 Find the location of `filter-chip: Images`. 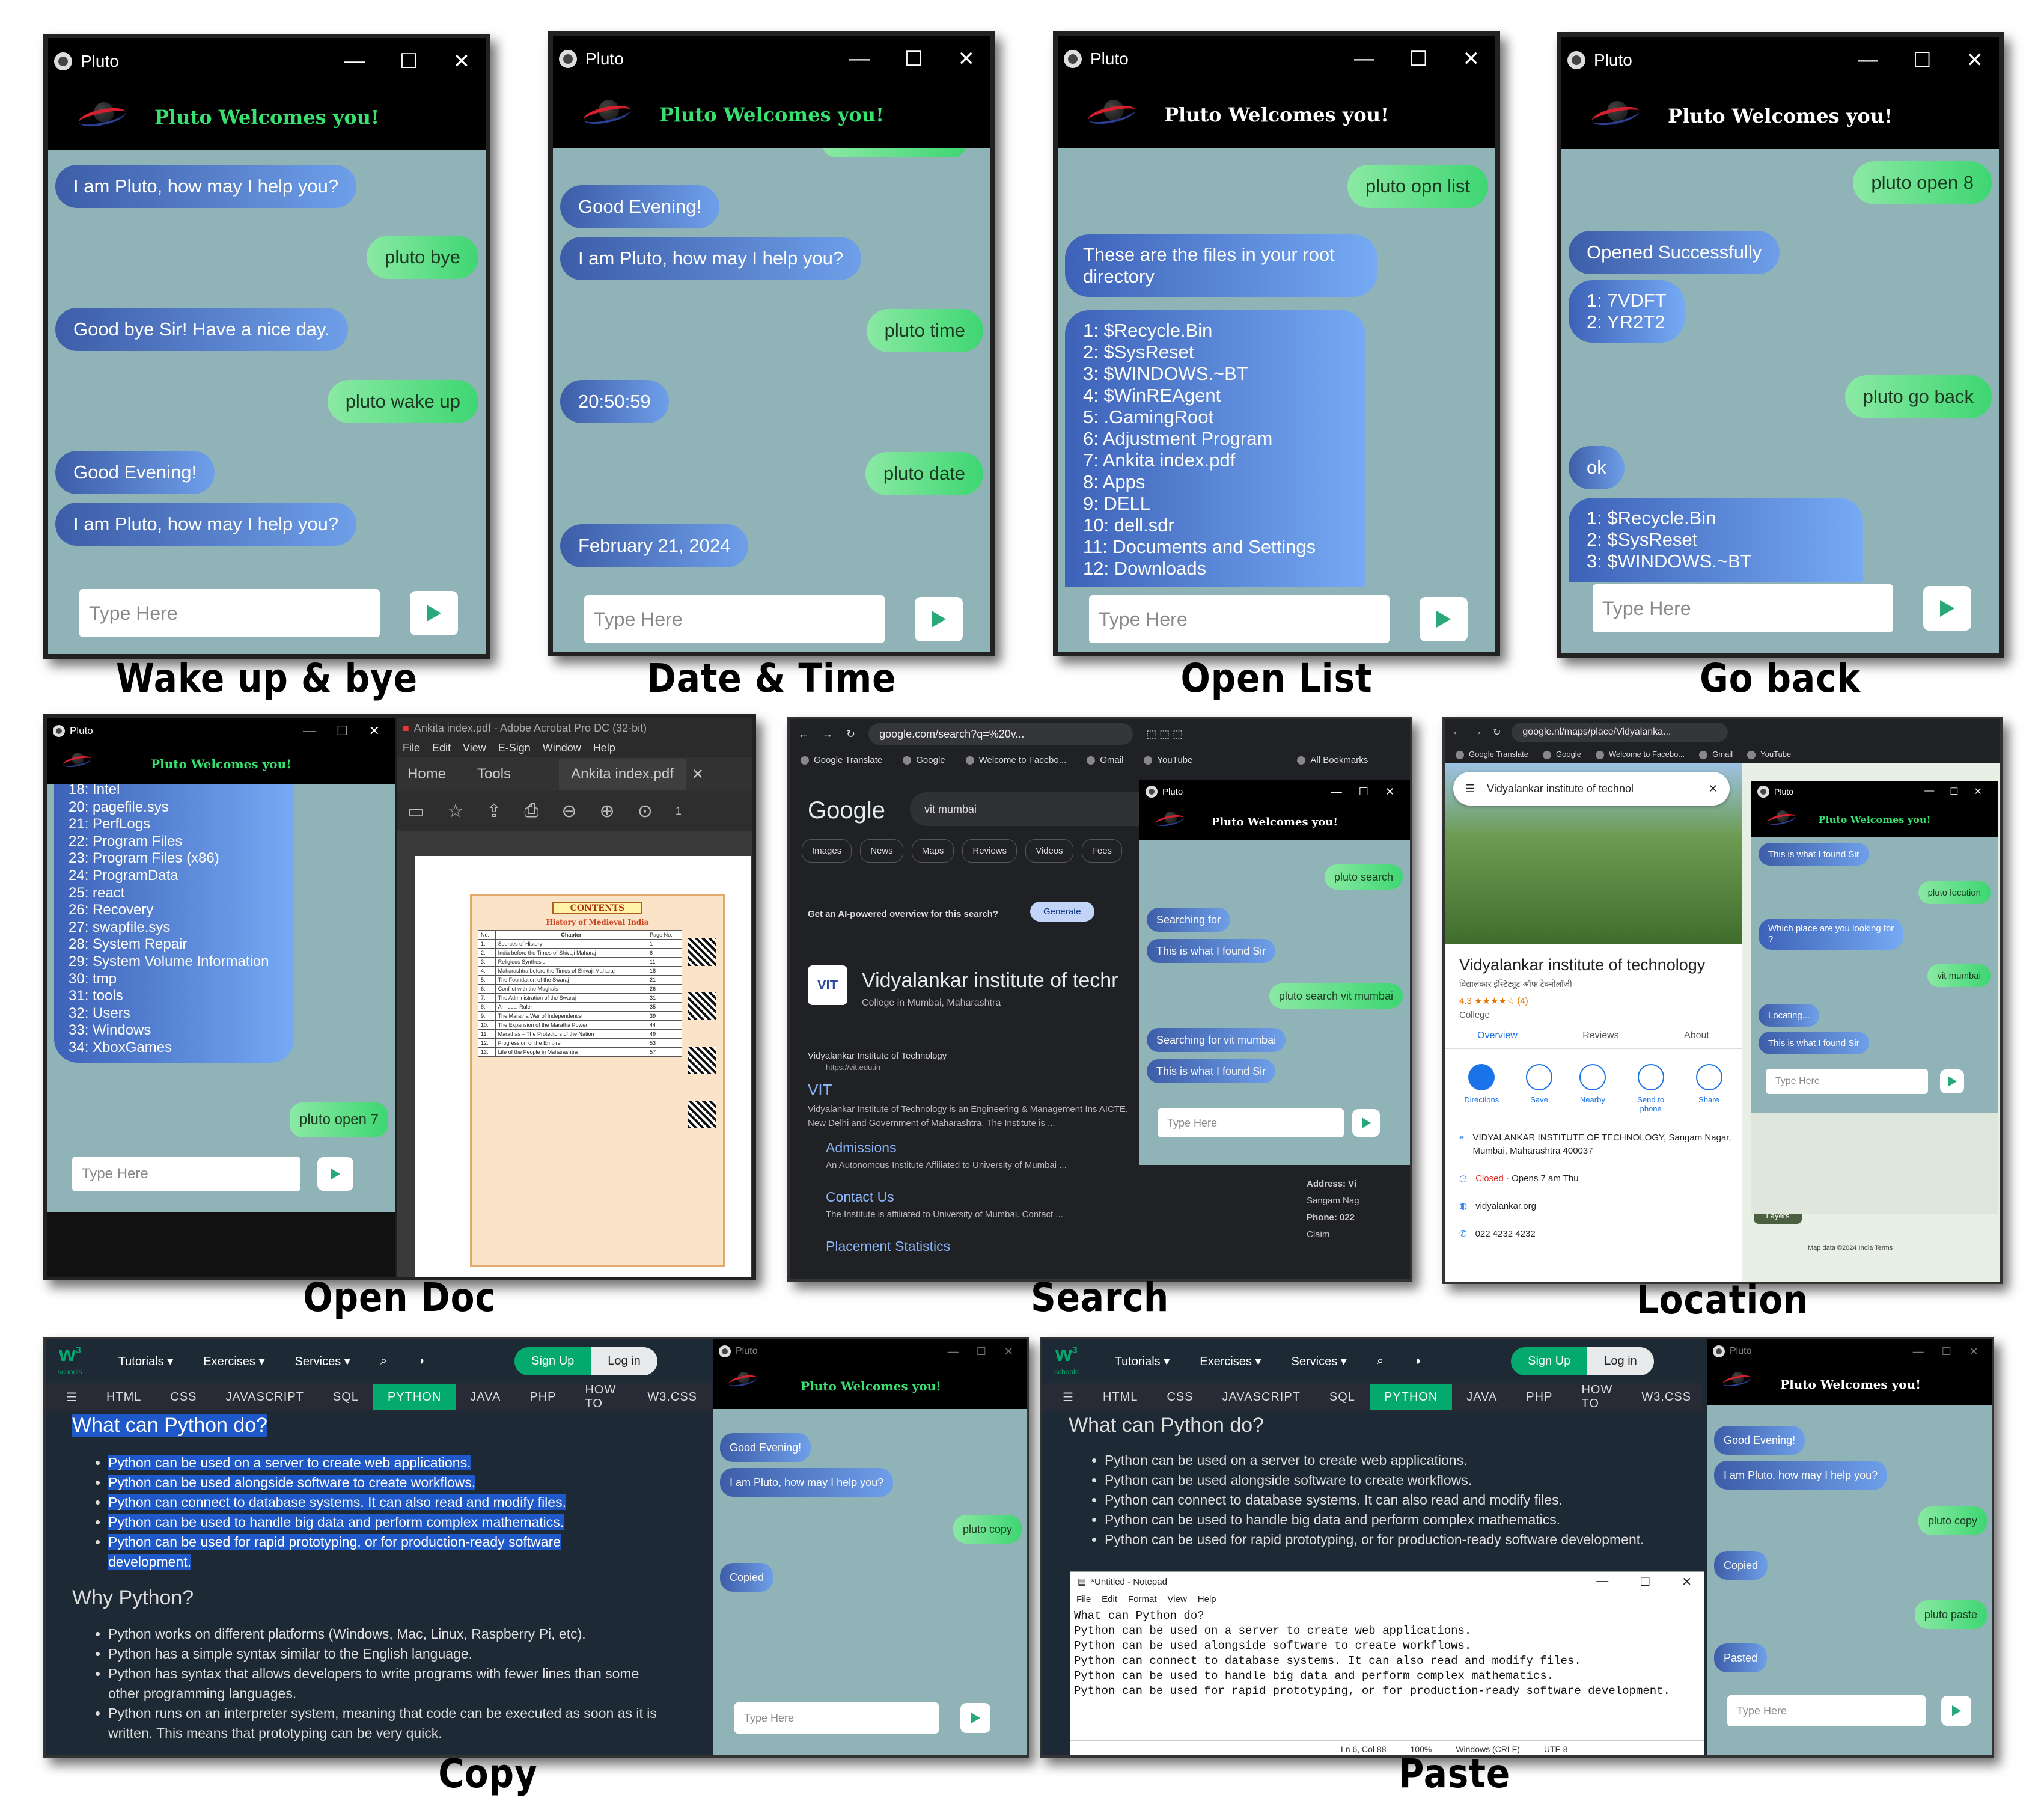

filter-chip: Images is located at coordinates (827, 851).